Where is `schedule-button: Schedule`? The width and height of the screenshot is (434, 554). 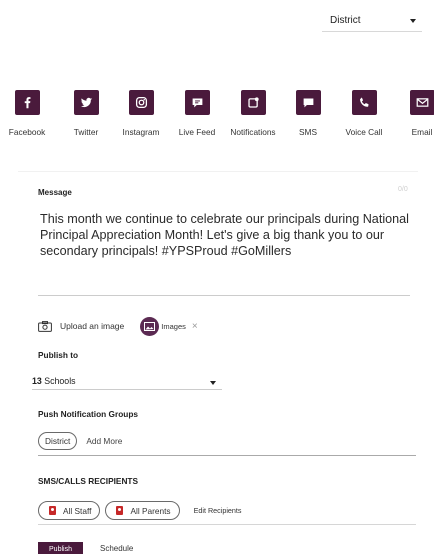 schedule-button: Schedule is located at coordinates (116, 548).